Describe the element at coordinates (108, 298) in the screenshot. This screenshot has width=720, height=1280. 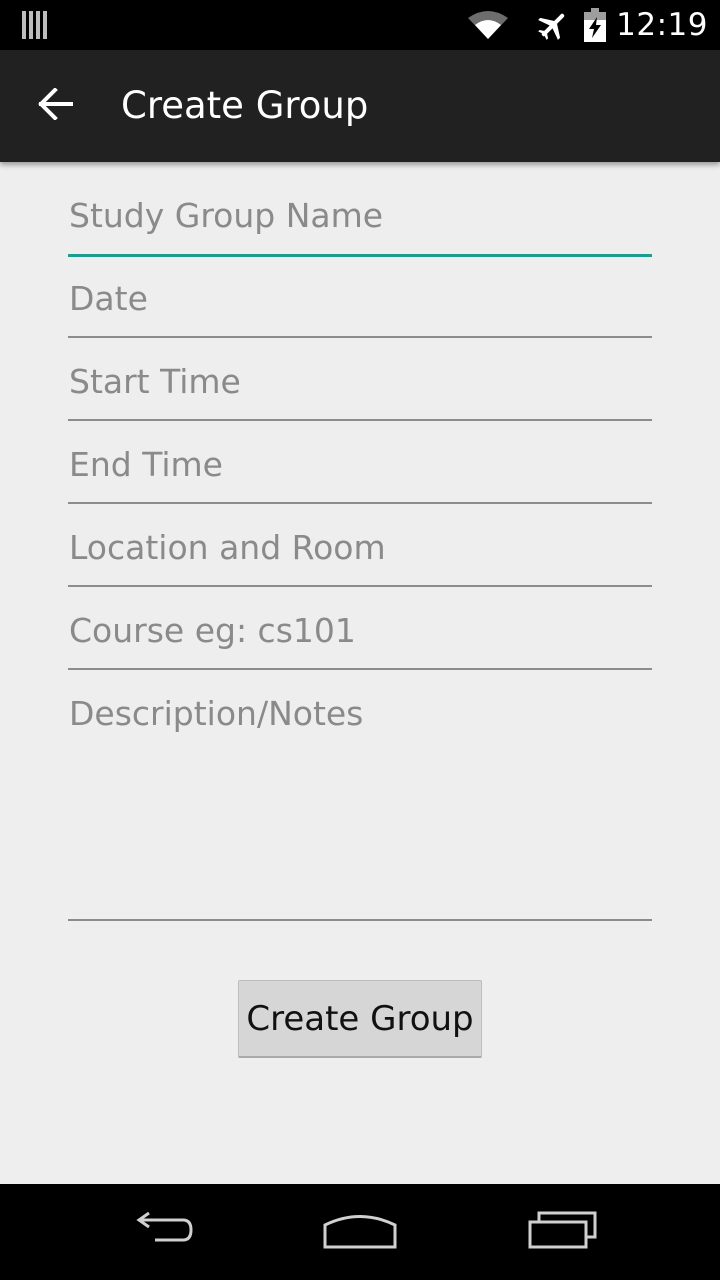
I see `date-placeholder: Date` at that location.